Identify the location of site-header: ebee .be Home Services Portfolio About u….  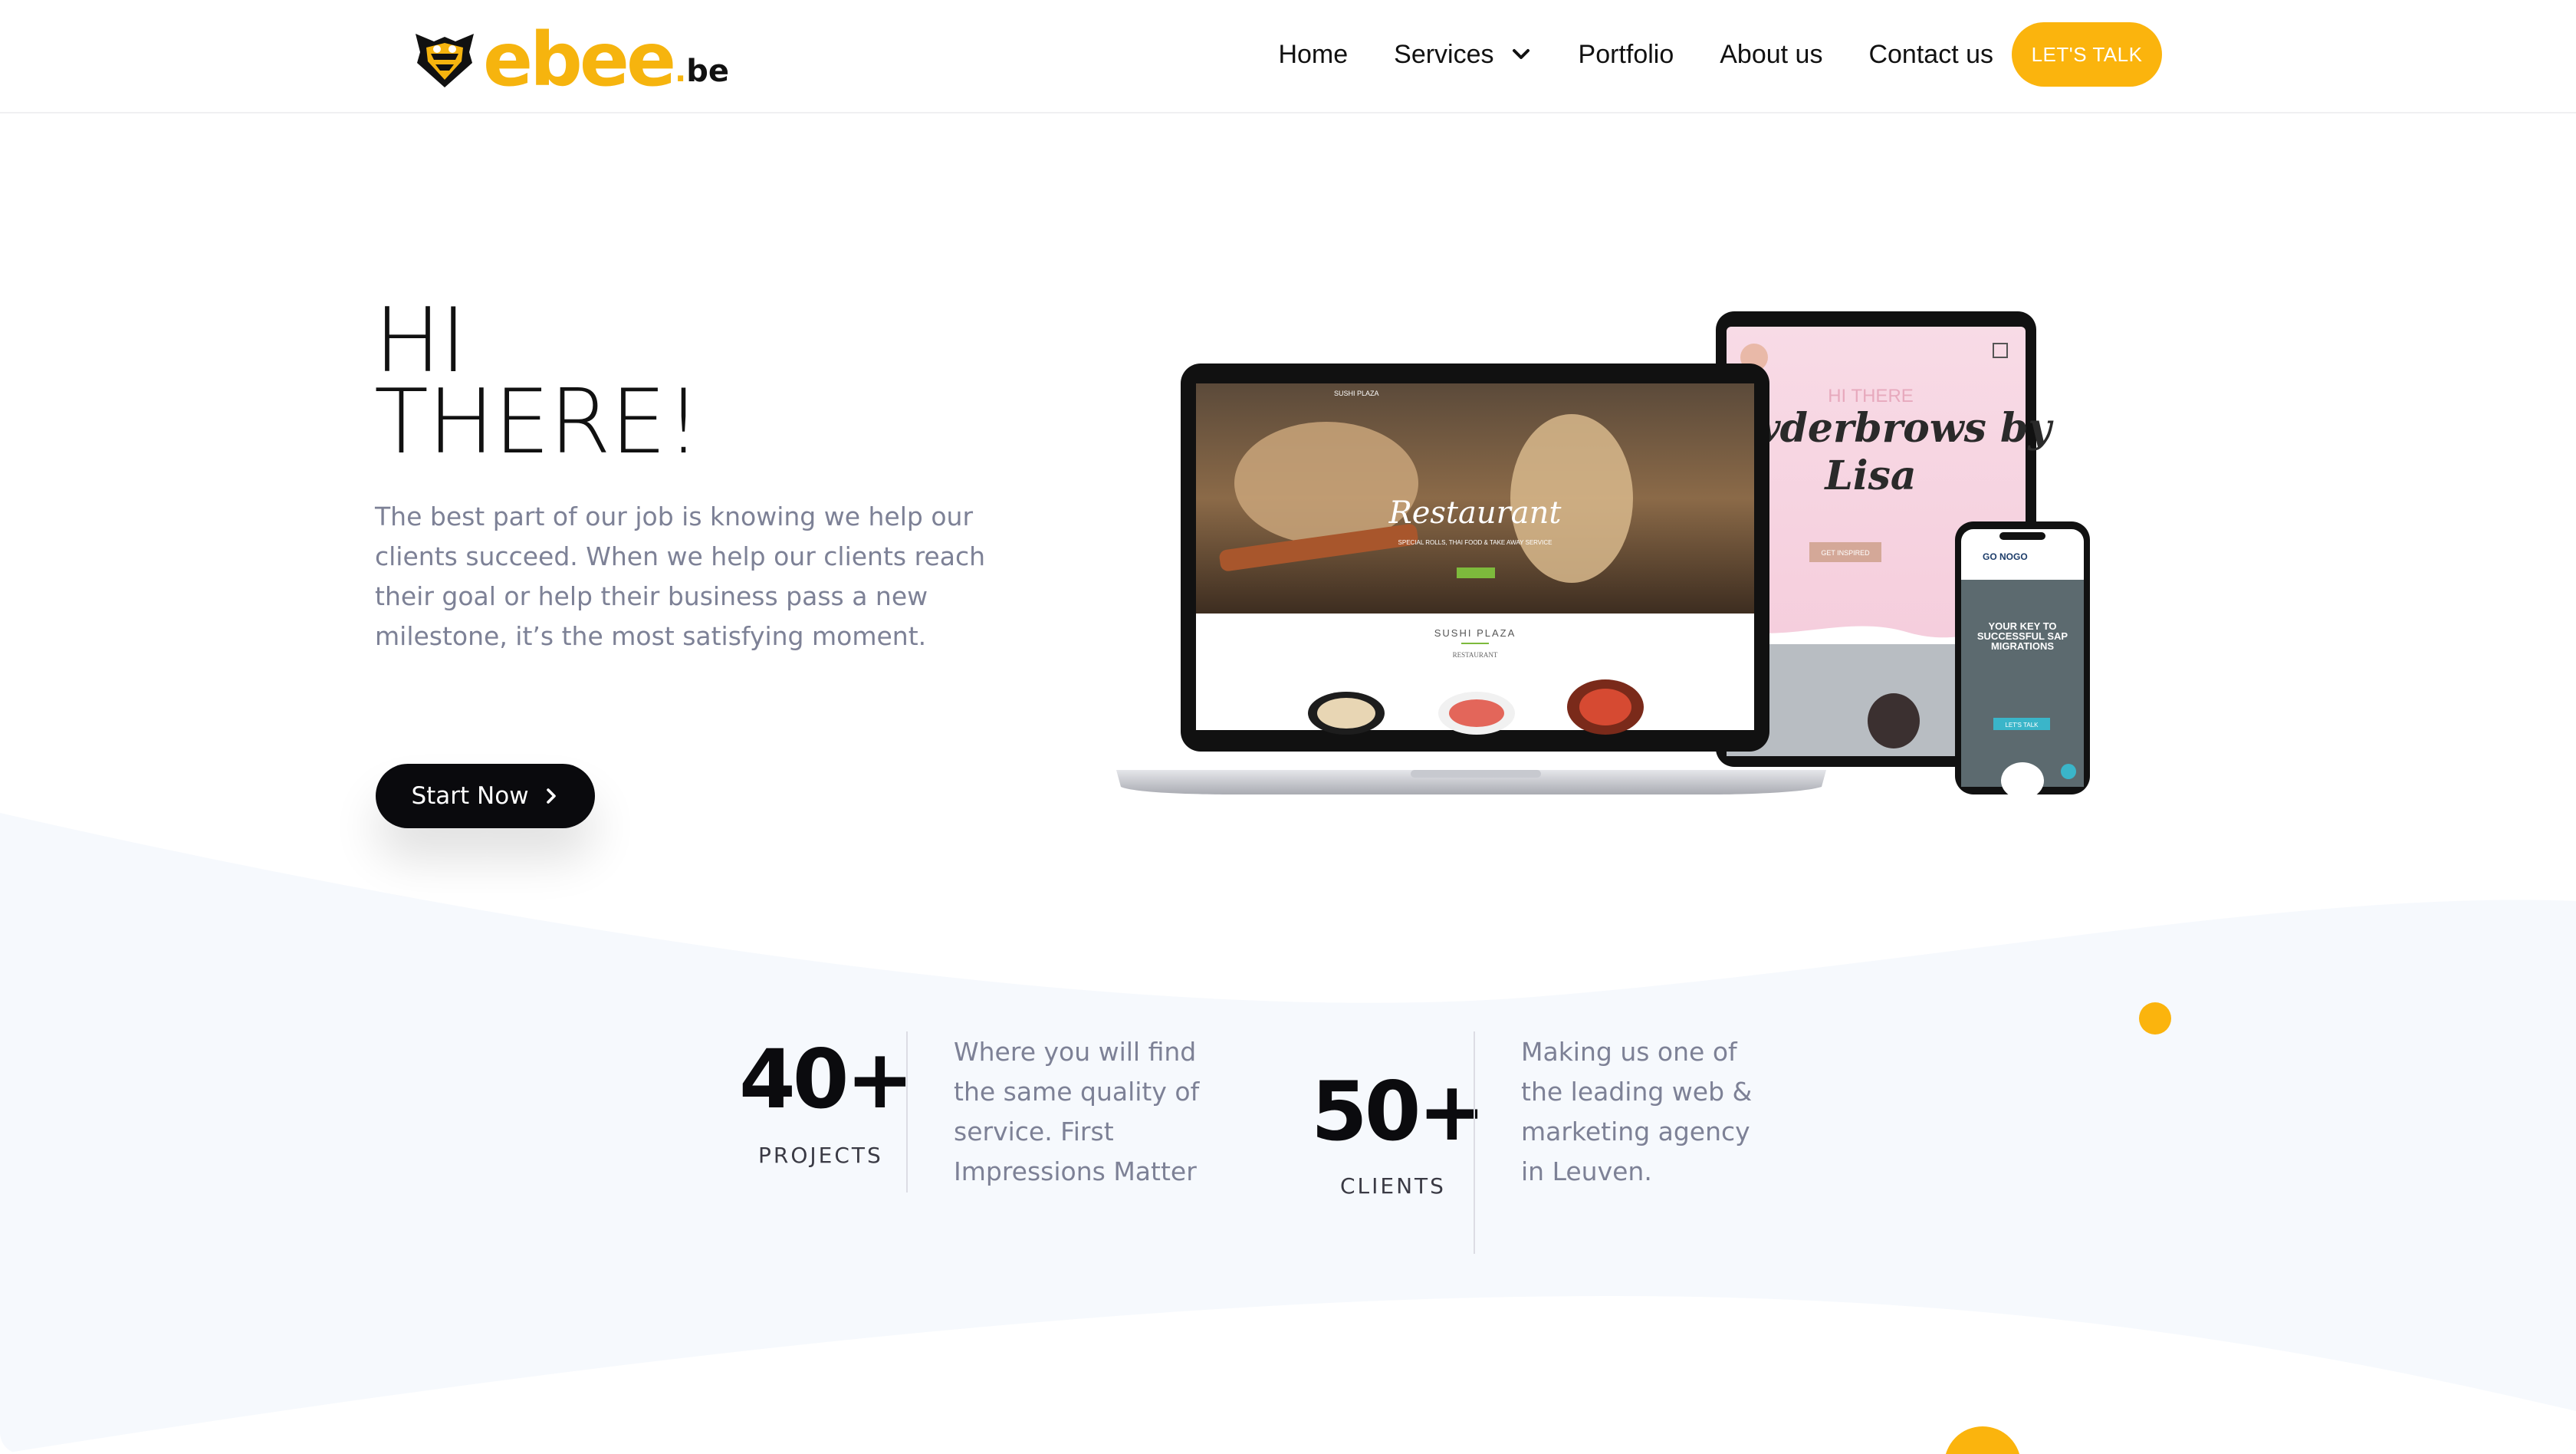
(1288, 56).